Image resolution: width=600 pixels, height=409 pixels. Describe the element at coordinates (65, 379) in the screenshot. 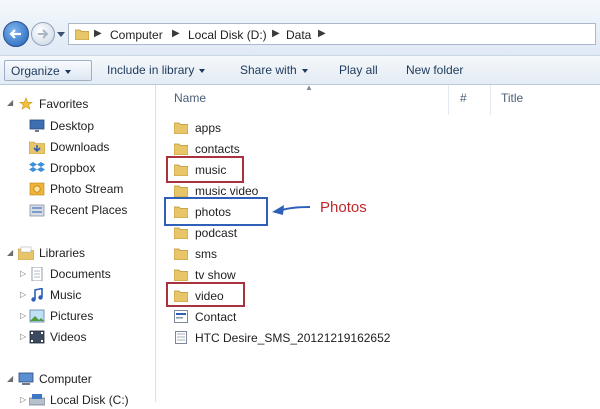

I see `nav-computer-label: Computer` at that location.